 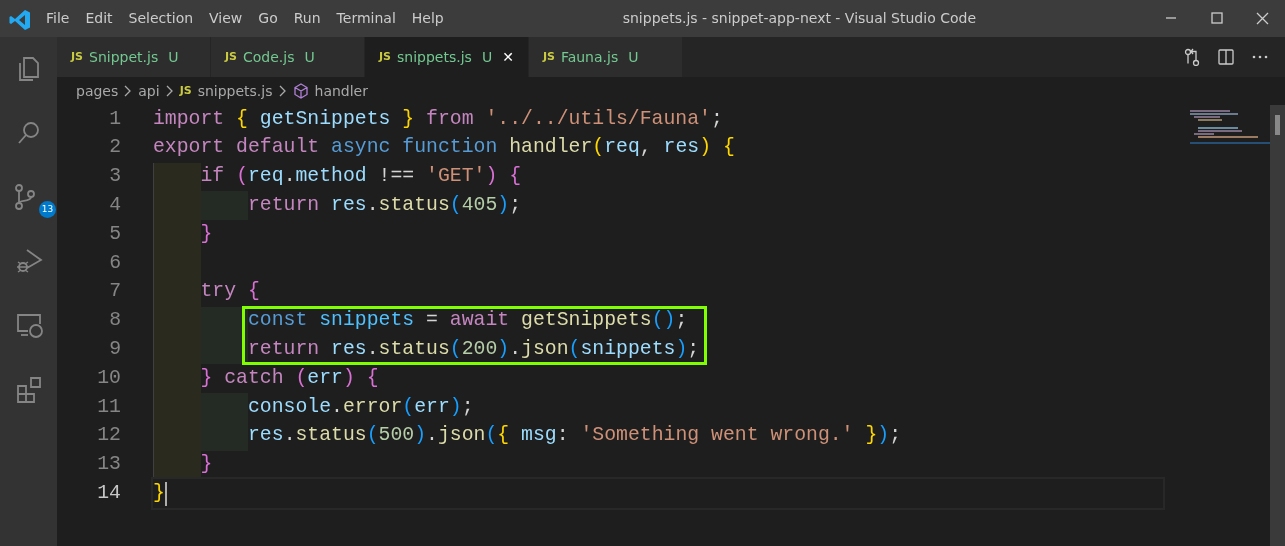 What do you see at coordinates (300, 91) in the screenshot?
I see `cube-icon` at bounding box center [300, 91].